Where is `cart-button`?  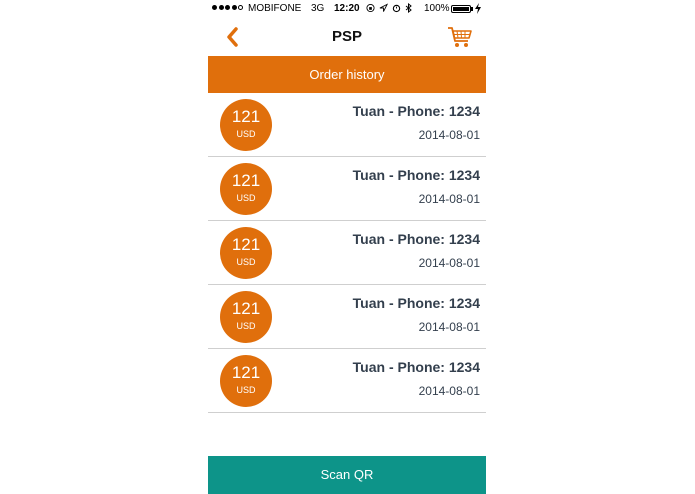 cart-button is located at coordinates (460, 37).